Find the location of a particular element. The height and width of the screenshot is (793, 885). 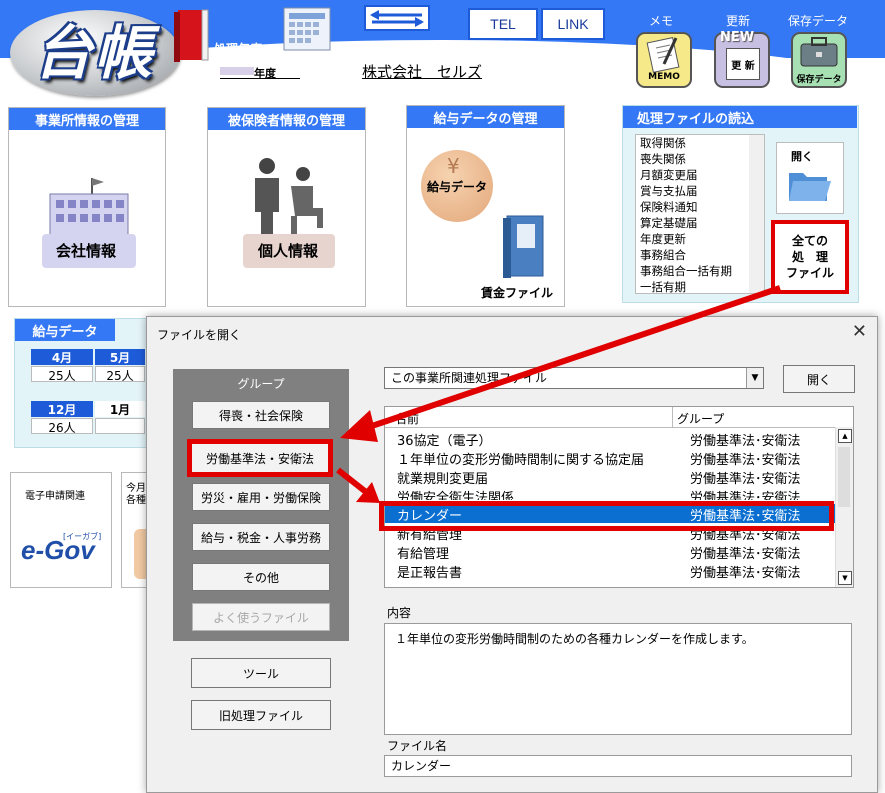

arrow-head is located at coordinates (359, 426).